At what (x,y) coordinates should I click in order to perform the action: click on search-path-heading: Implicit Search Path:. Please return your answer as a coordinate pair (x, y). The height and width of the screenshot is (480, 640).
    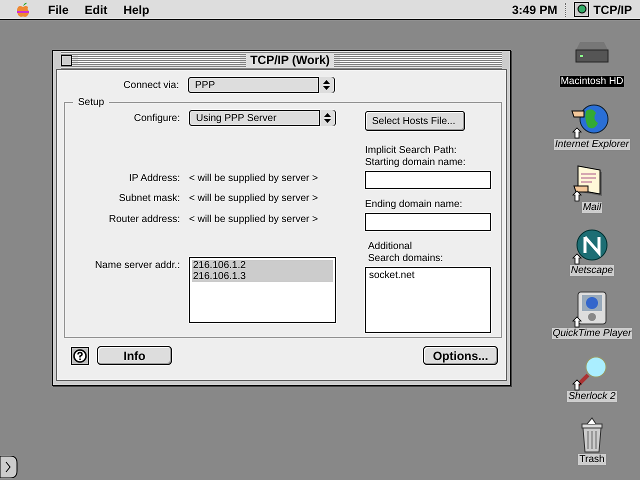
    Looking at the image, I should click on (411, 151).